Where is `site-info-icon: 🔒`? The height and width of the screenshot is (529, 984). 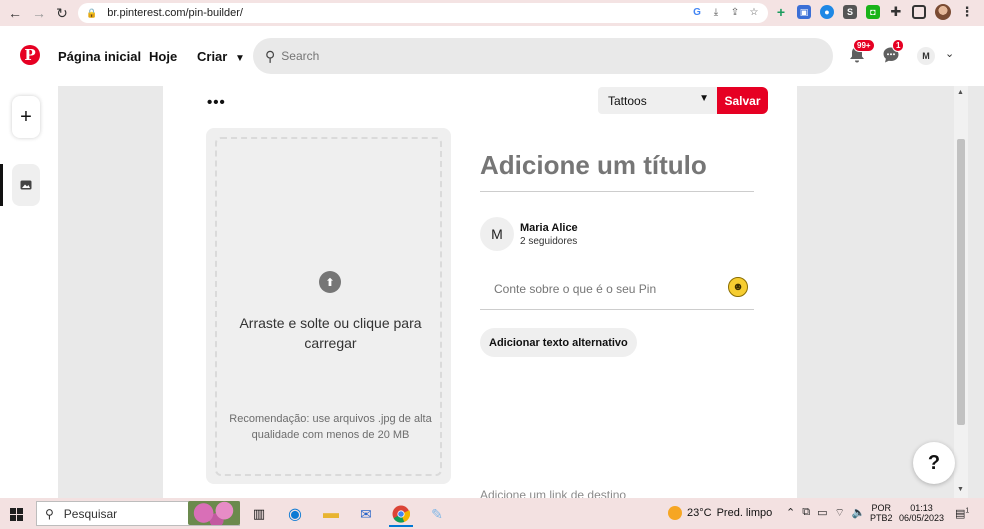 site-info-icon: 🔒 is located at coordinates (91, 13).